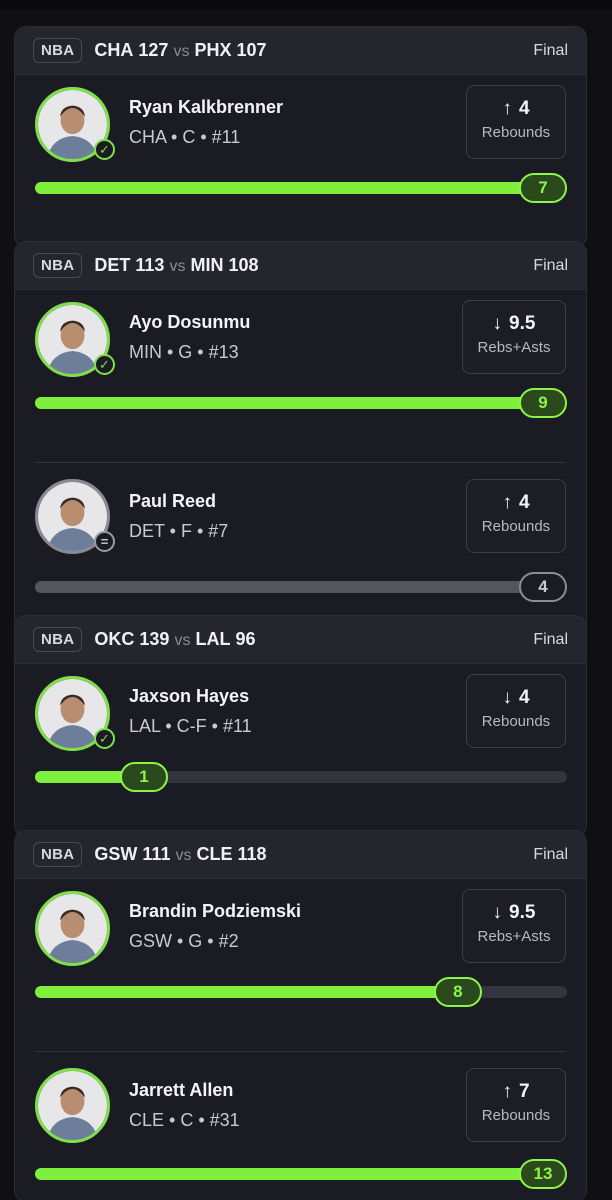 This screenshot has width=612, height=1200. I want to click on progress-track: 4, so click(301, 587).